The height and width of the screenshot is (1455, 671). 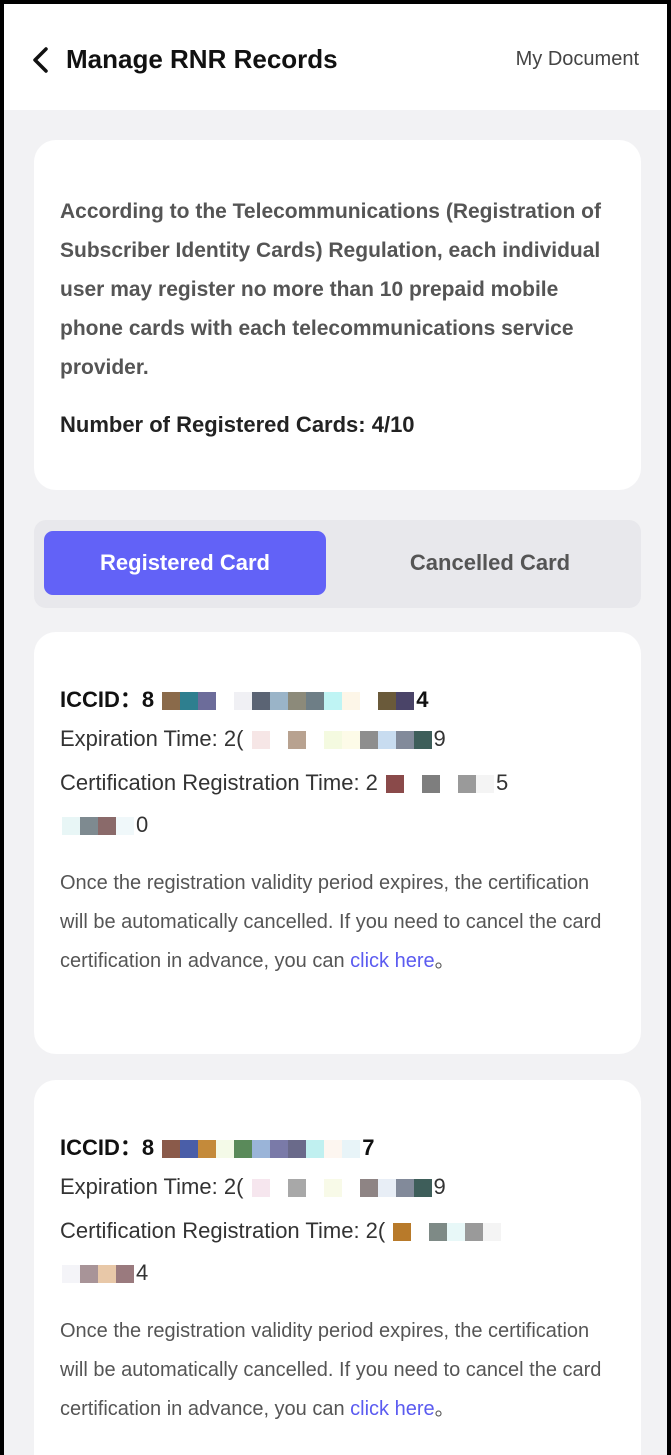 I want to click on iccid-value-end: 4, so click(x=422, y=699).